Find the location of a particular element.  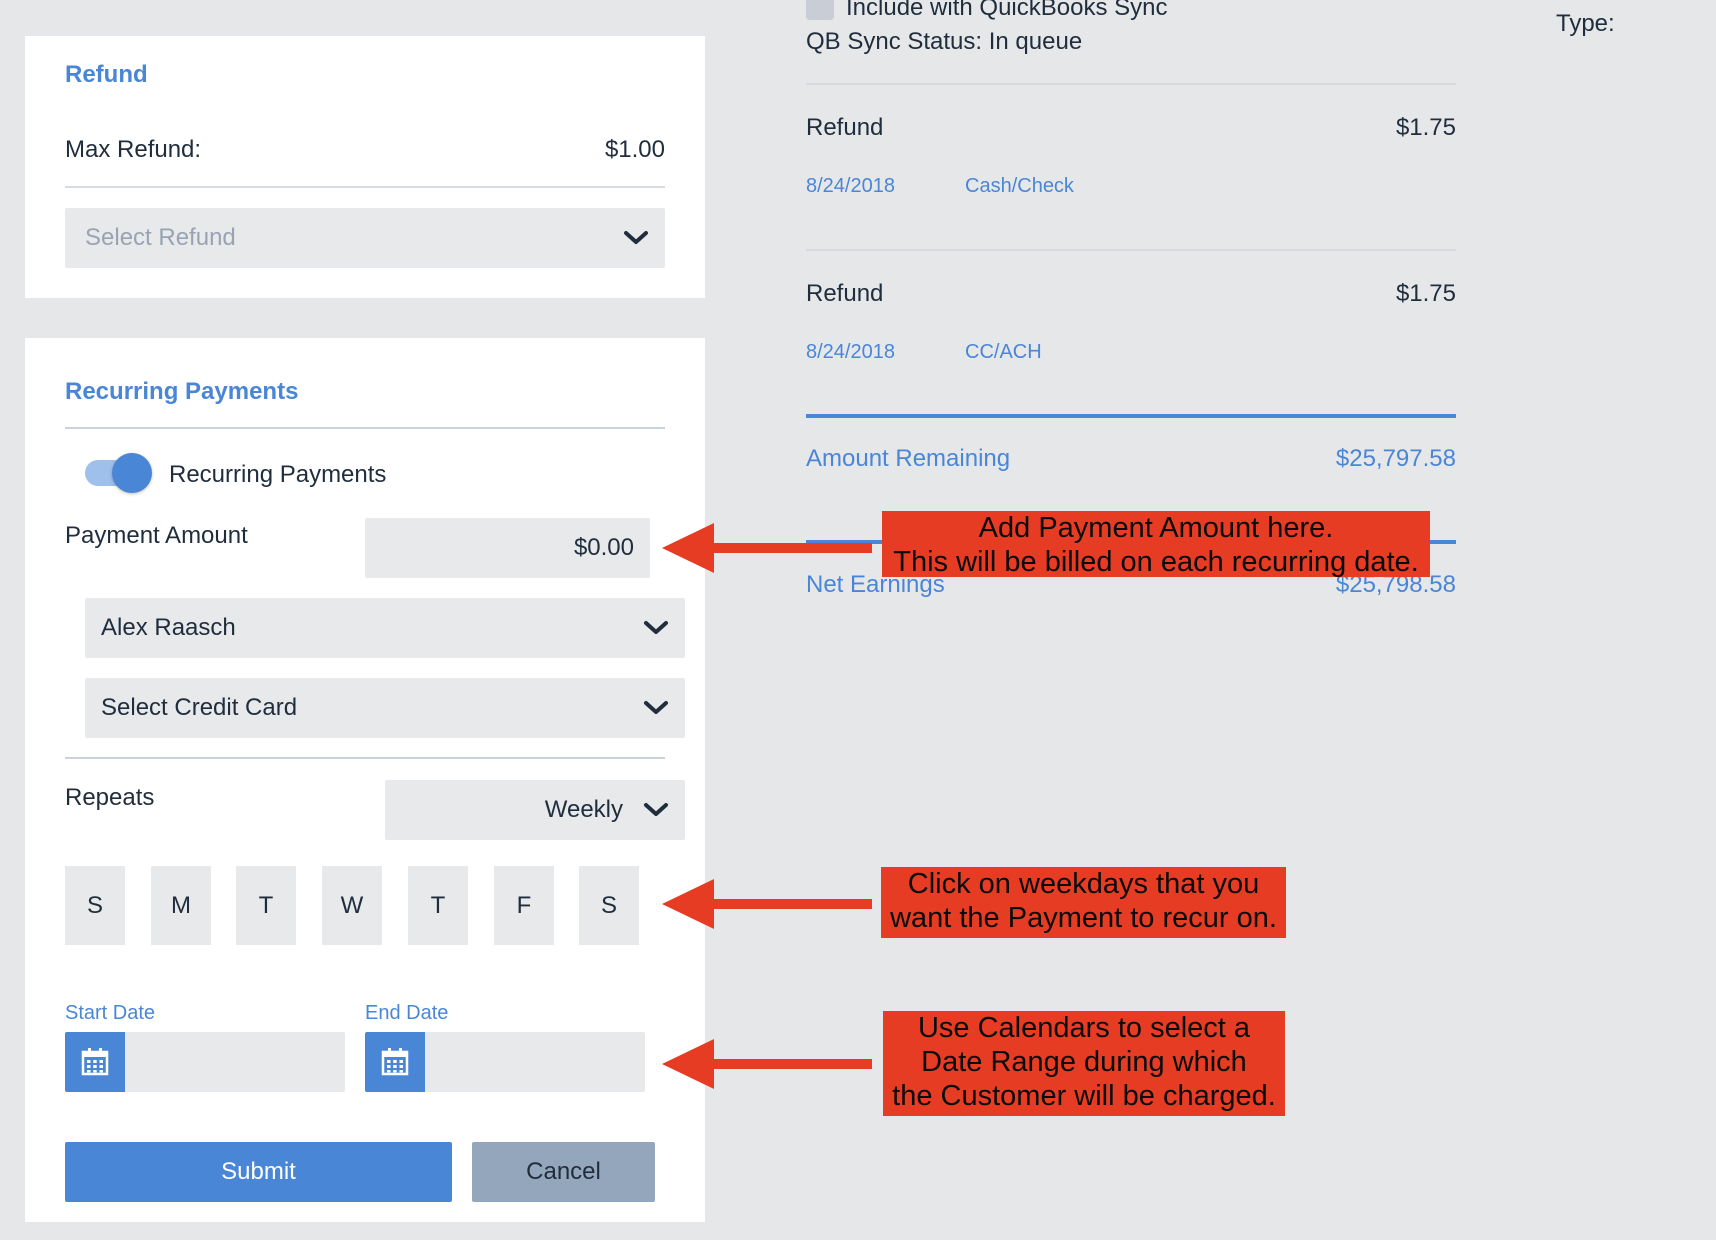

annotation-line: Use Calendars to select a is located at coordinates (1084, 1028).